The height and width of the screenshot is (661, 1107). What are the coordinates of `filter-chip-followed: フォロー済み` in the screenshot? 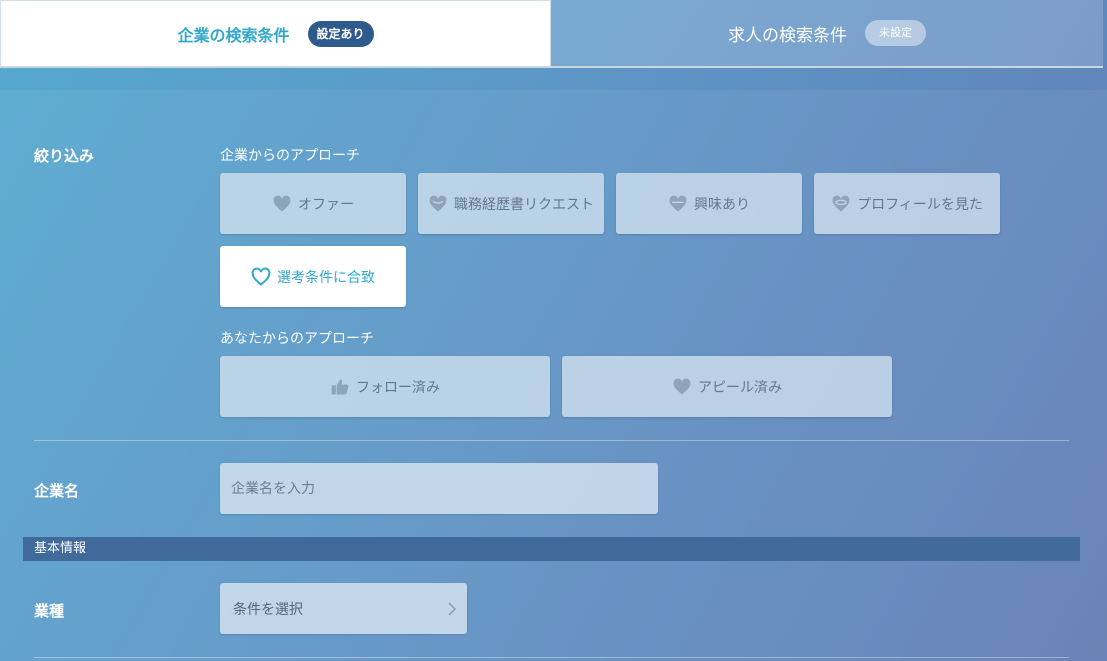 It's located at (385, 386).